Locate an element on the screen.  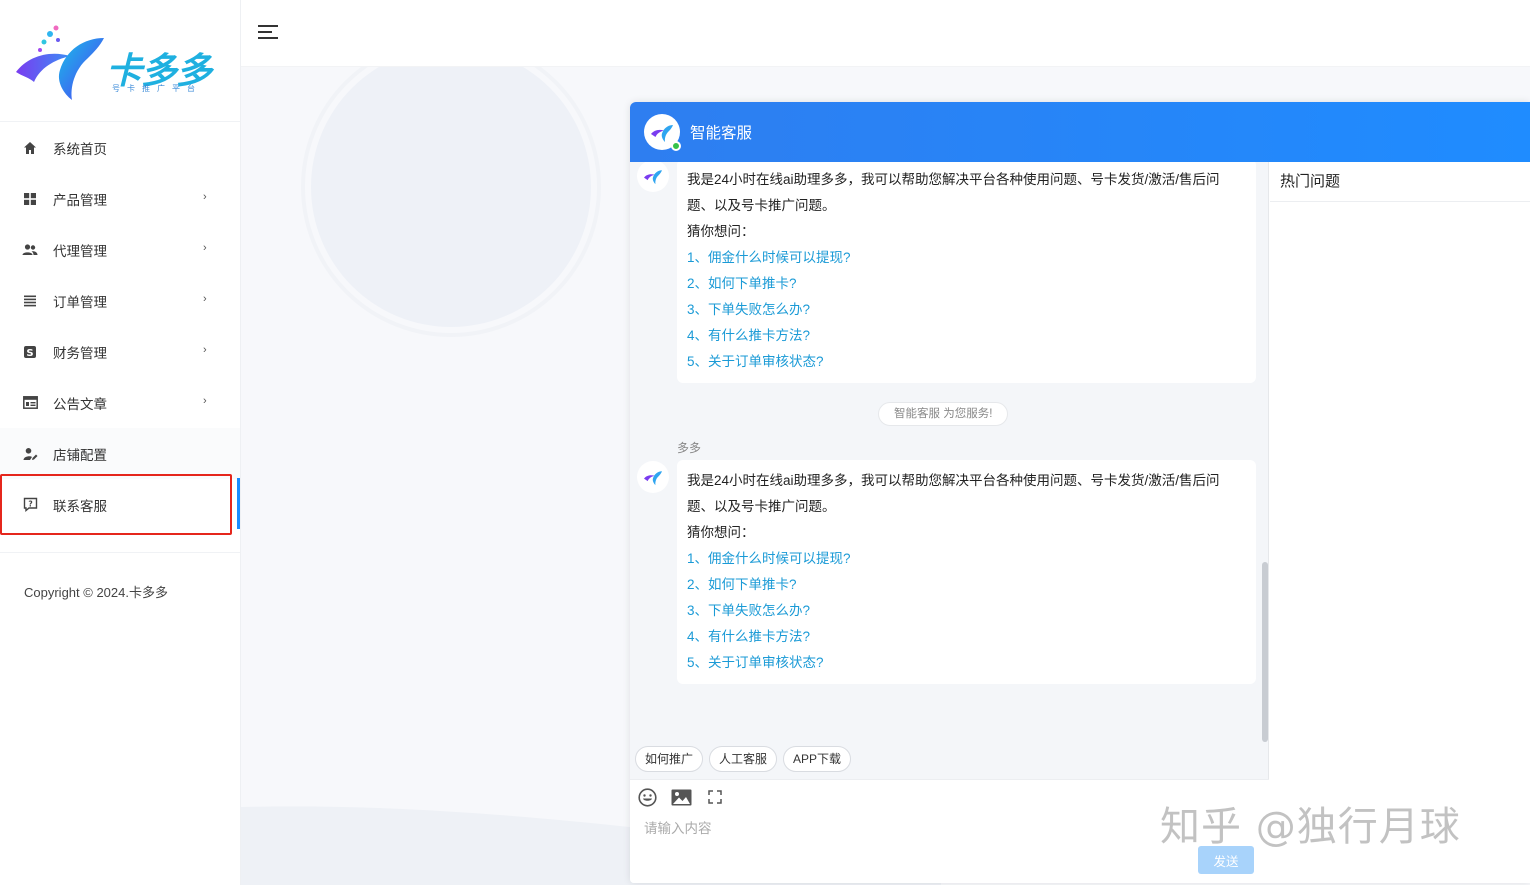
chat-header: 智能客服 is located at coordinates (1080, 132).